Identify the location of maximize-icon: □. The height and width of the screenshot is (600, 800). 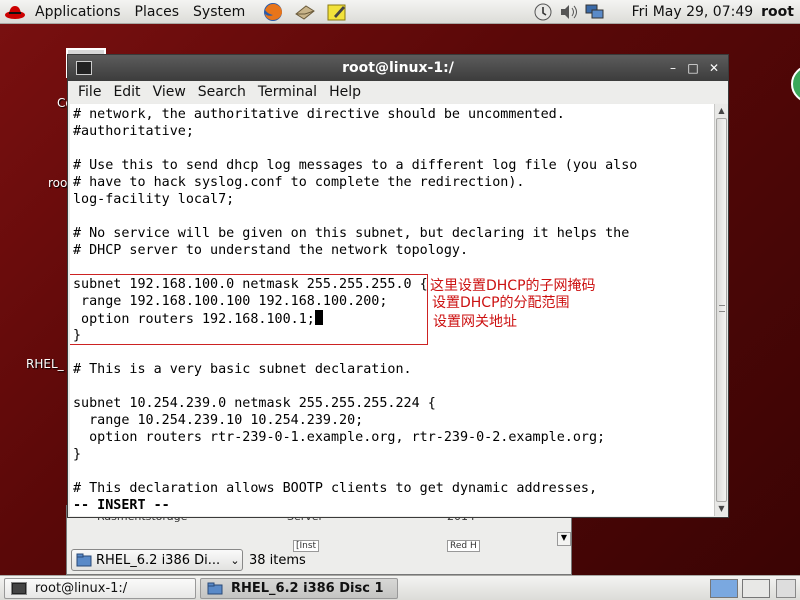
(693, 68).